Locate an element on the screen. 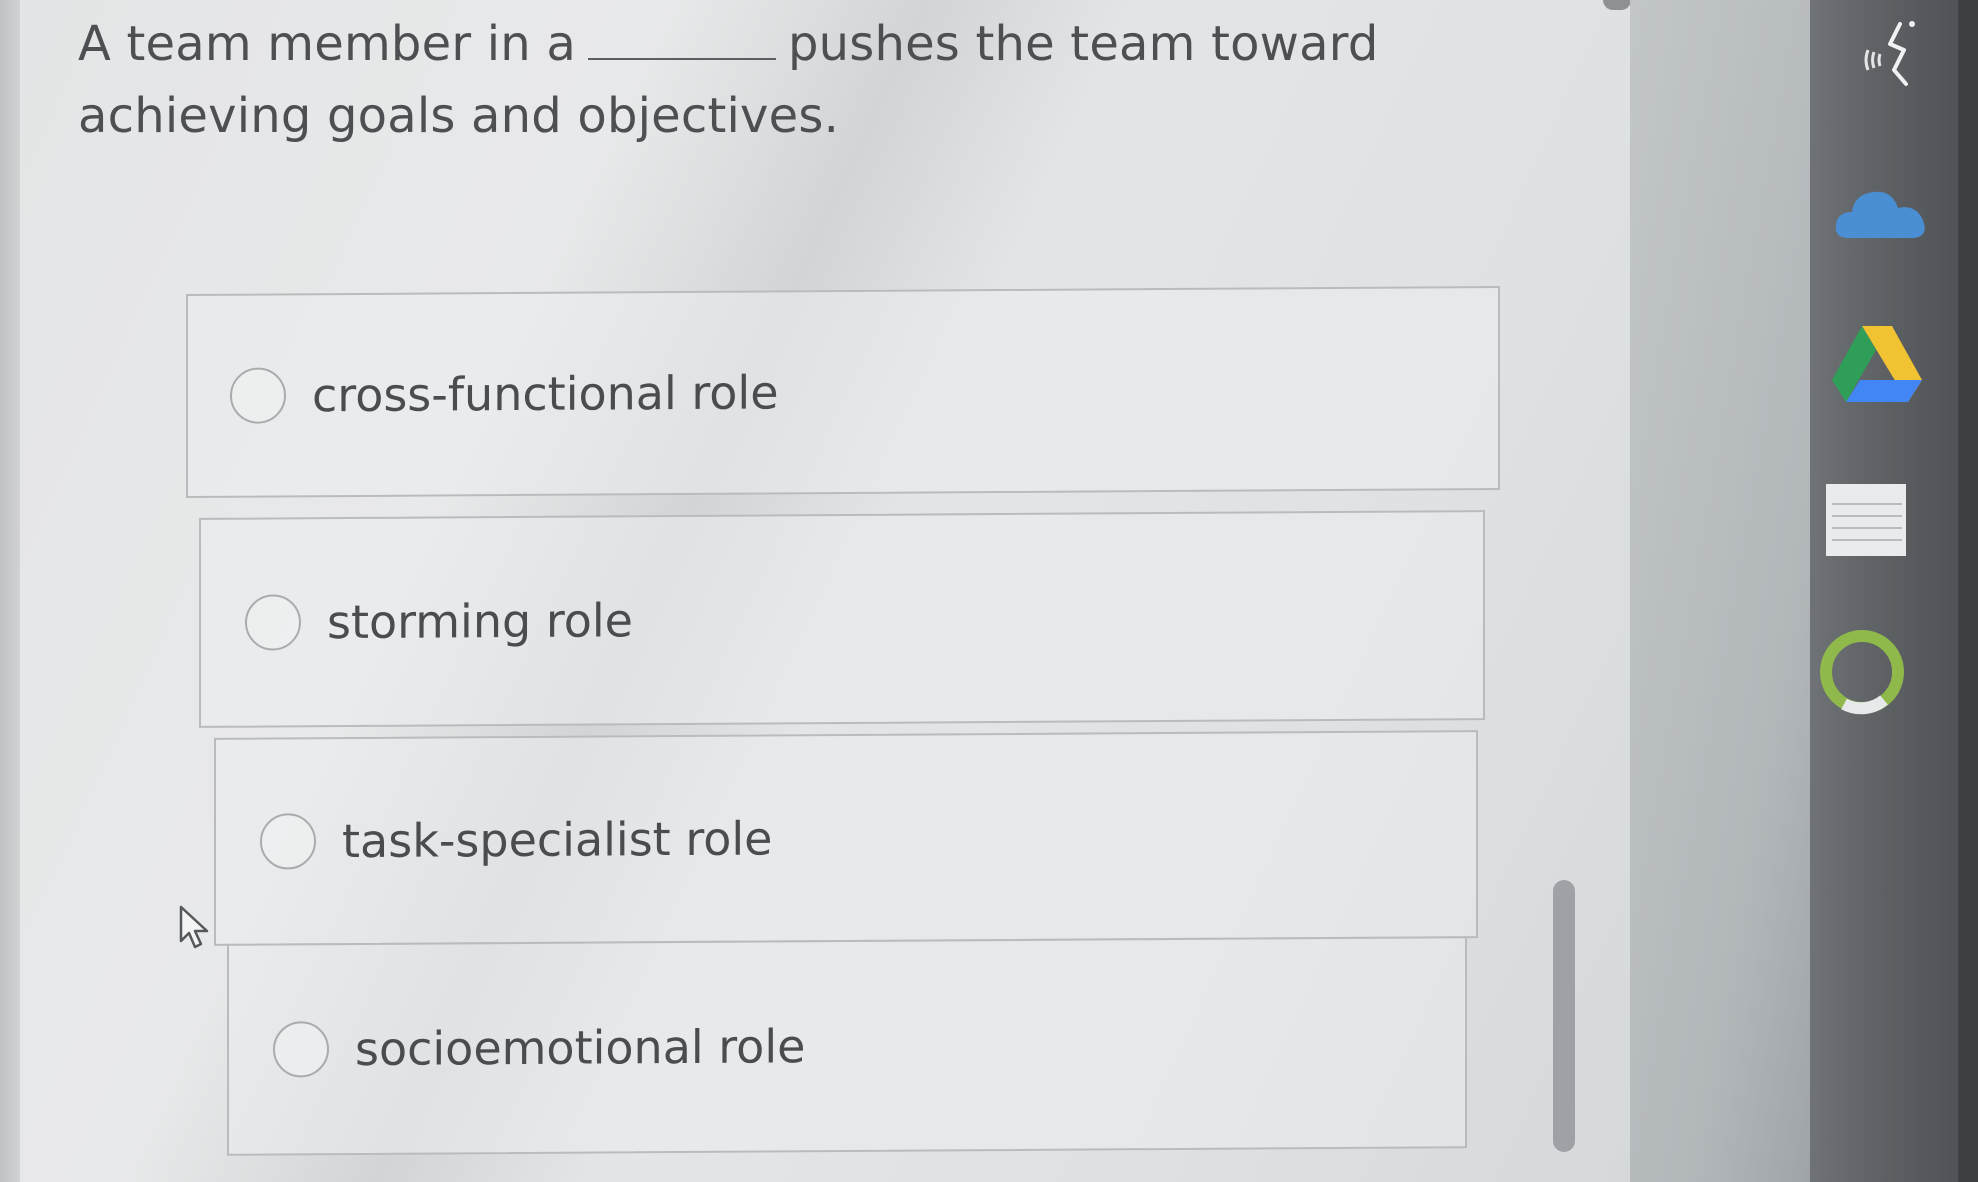 The height and width of the screenshot is (1182, 1978). app-ring-icon is located at coordinates (1862, 672).